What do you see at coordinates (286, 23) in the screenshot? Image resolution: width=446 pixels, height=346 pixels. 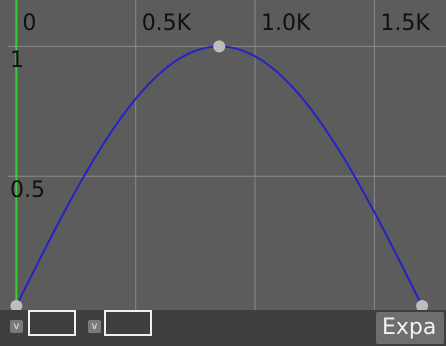 I see `x-tick-label: 1.0K` at bounding box center [286, 23].